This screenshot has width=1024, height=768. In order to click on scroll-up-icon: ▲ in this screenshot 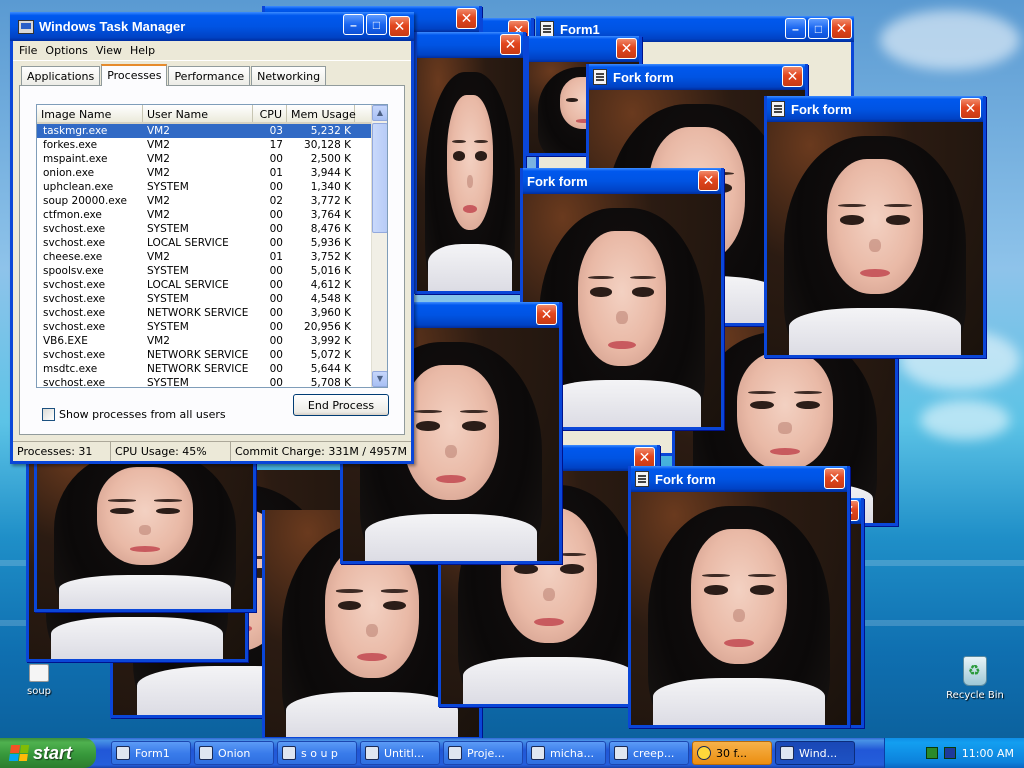, I will do `click(379, 113)`.